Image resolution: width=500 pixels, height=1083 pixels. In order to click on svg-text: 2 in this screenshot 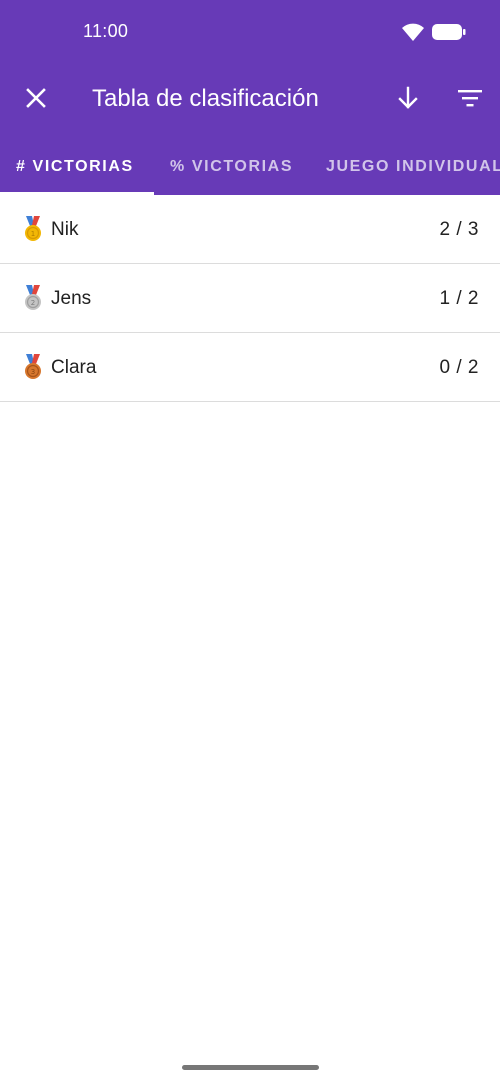, I will do `click(33, 303)`.